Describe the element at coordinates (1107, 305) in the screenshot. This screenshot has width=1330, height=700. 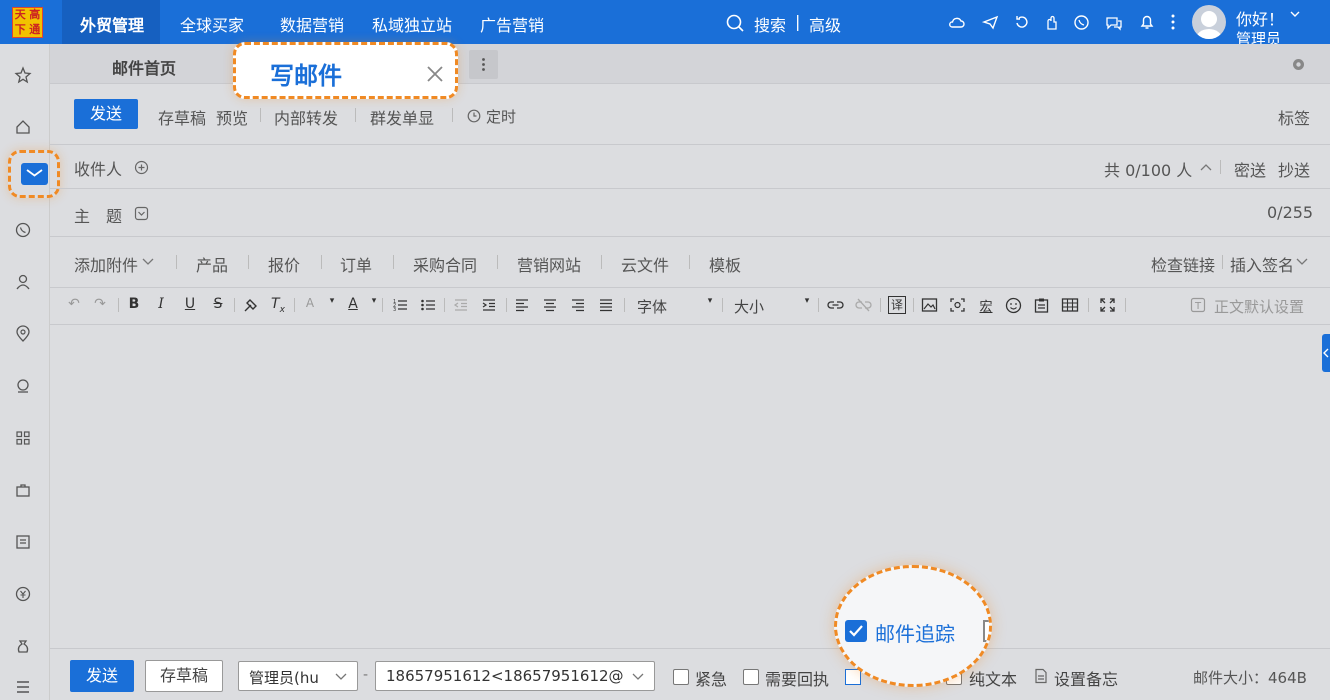
I see `fullscreen-icon` at that location.